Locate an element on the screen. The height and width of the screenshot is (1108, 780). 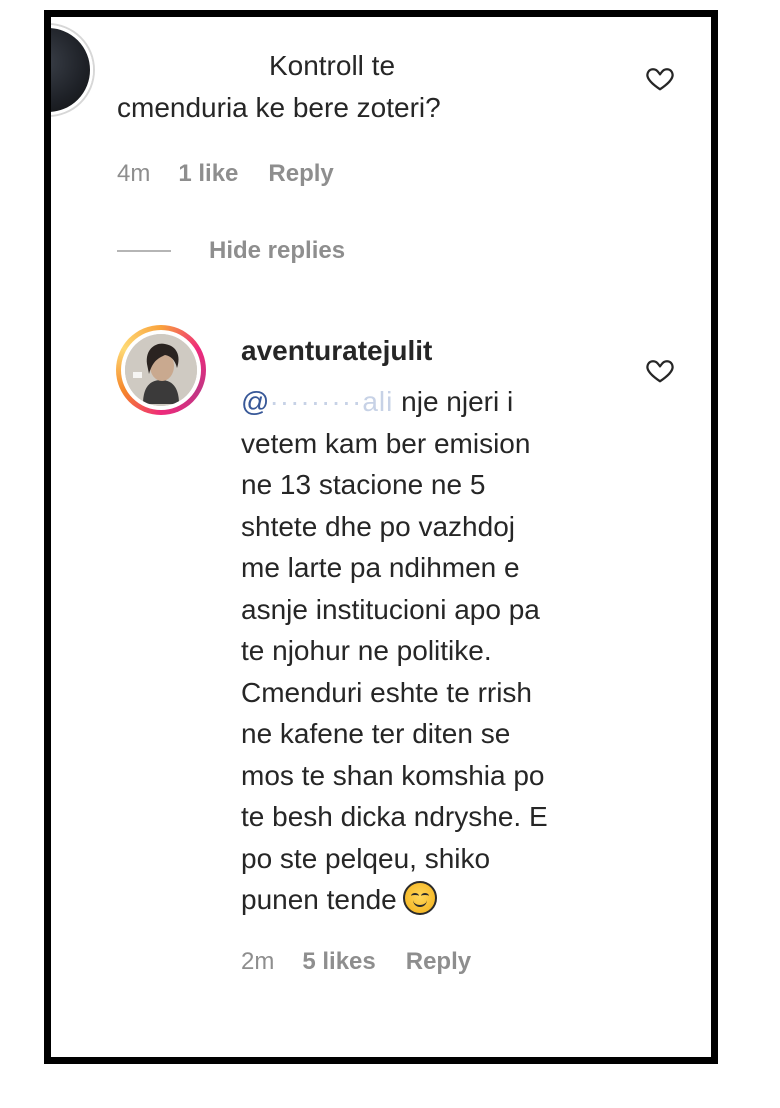
comment-line: te njohur ne politike. is located at coordinates (366, 650).